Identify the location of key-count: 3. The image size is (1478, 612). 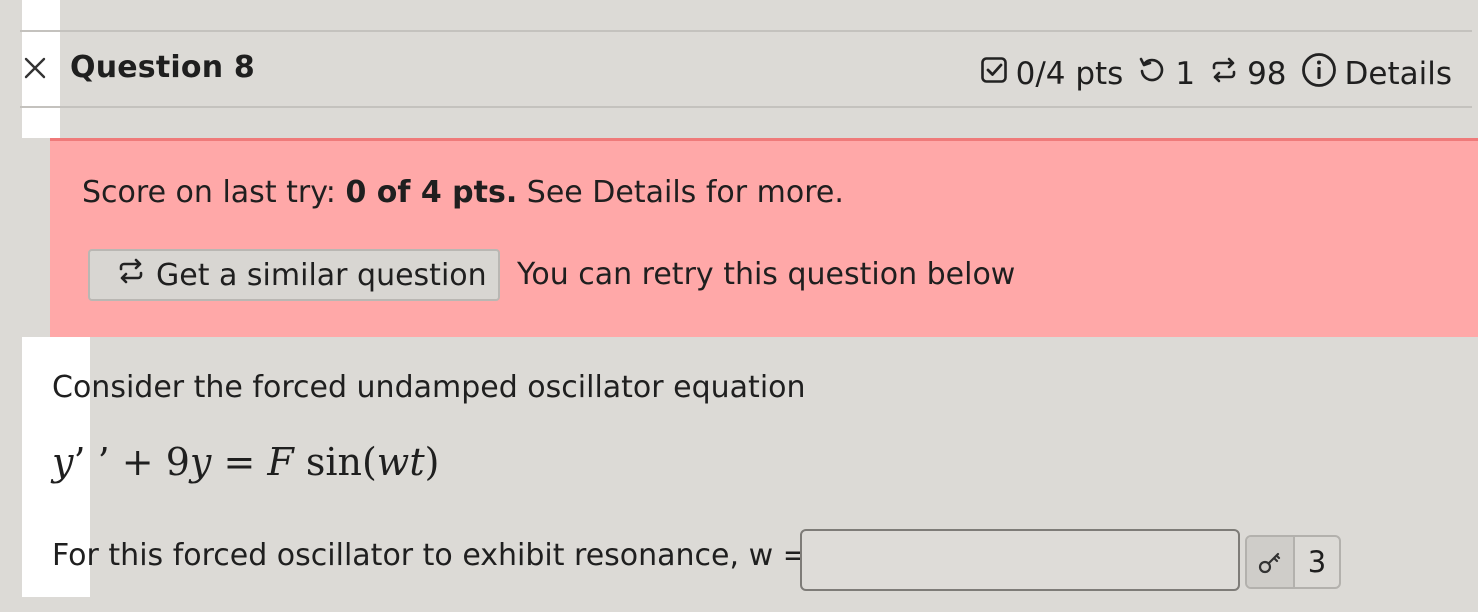
(1317, 562).